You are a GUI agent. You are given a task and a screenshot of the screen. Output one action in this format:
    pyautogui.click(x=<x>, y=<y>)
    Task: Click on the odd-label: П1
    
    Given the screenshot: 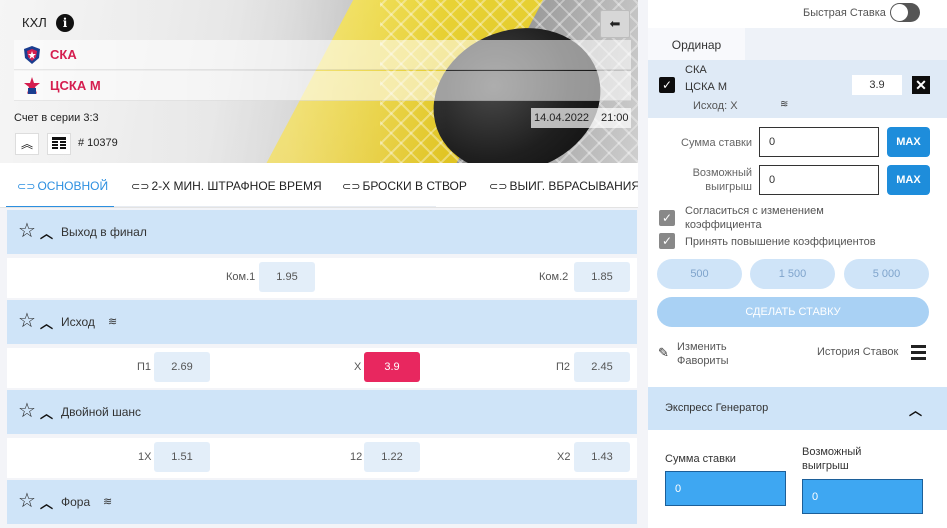 What is the action you would take?
    pyautogui.click(x=144, y=367)
    